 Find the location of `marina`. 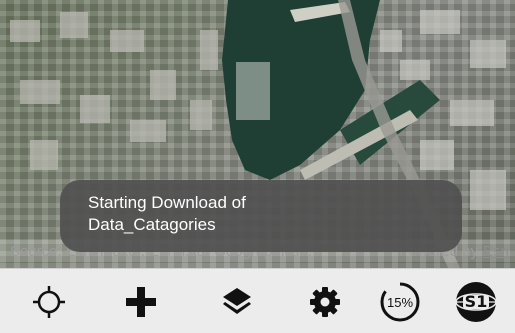

marina is located at coordinates (253, 91).